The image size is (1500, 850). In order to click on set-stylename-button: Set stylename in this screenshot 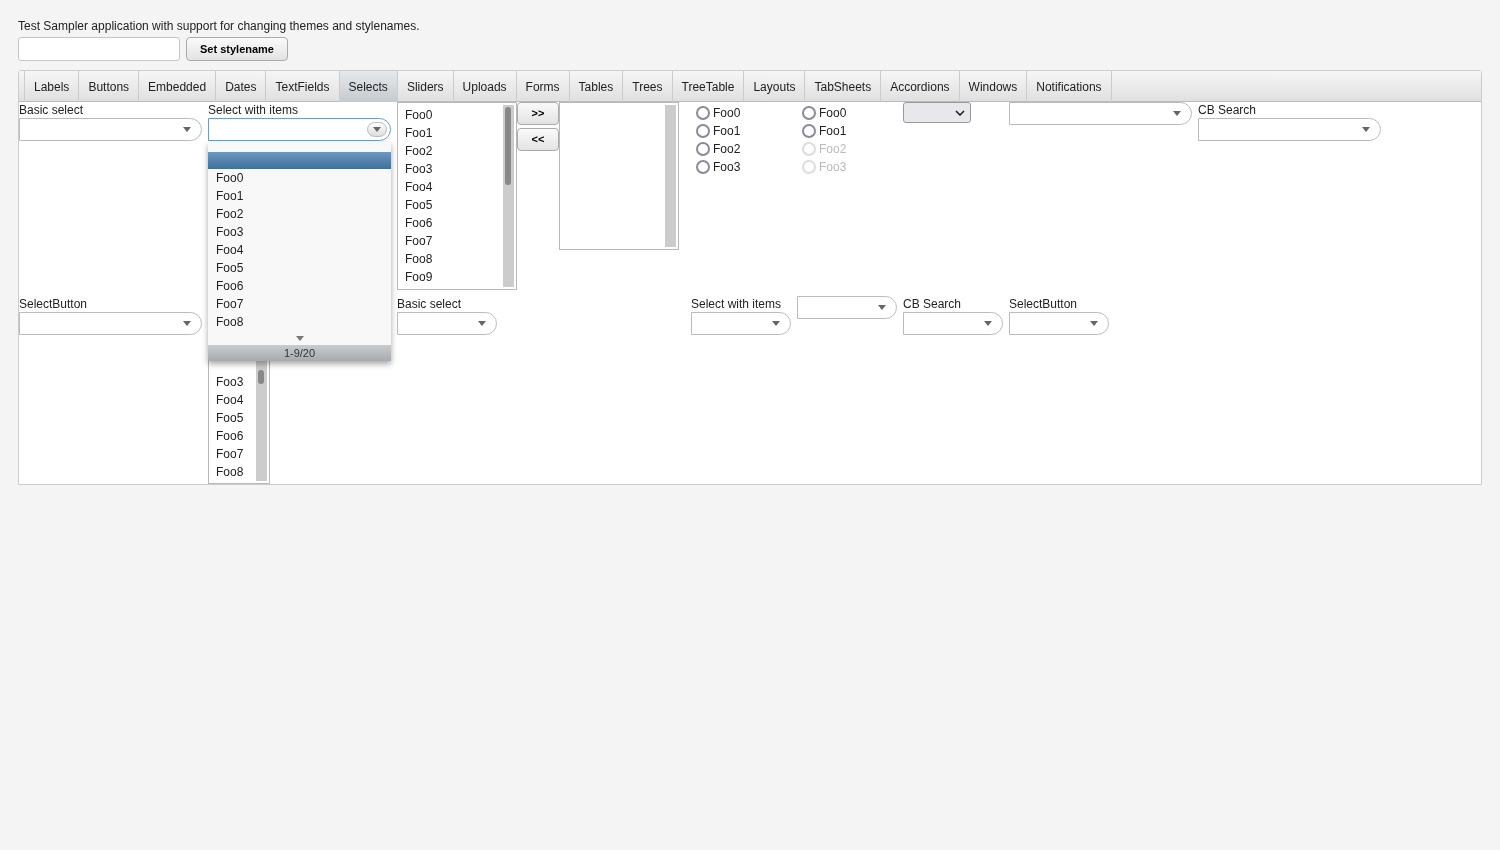, I will do `click(237, 49)`.